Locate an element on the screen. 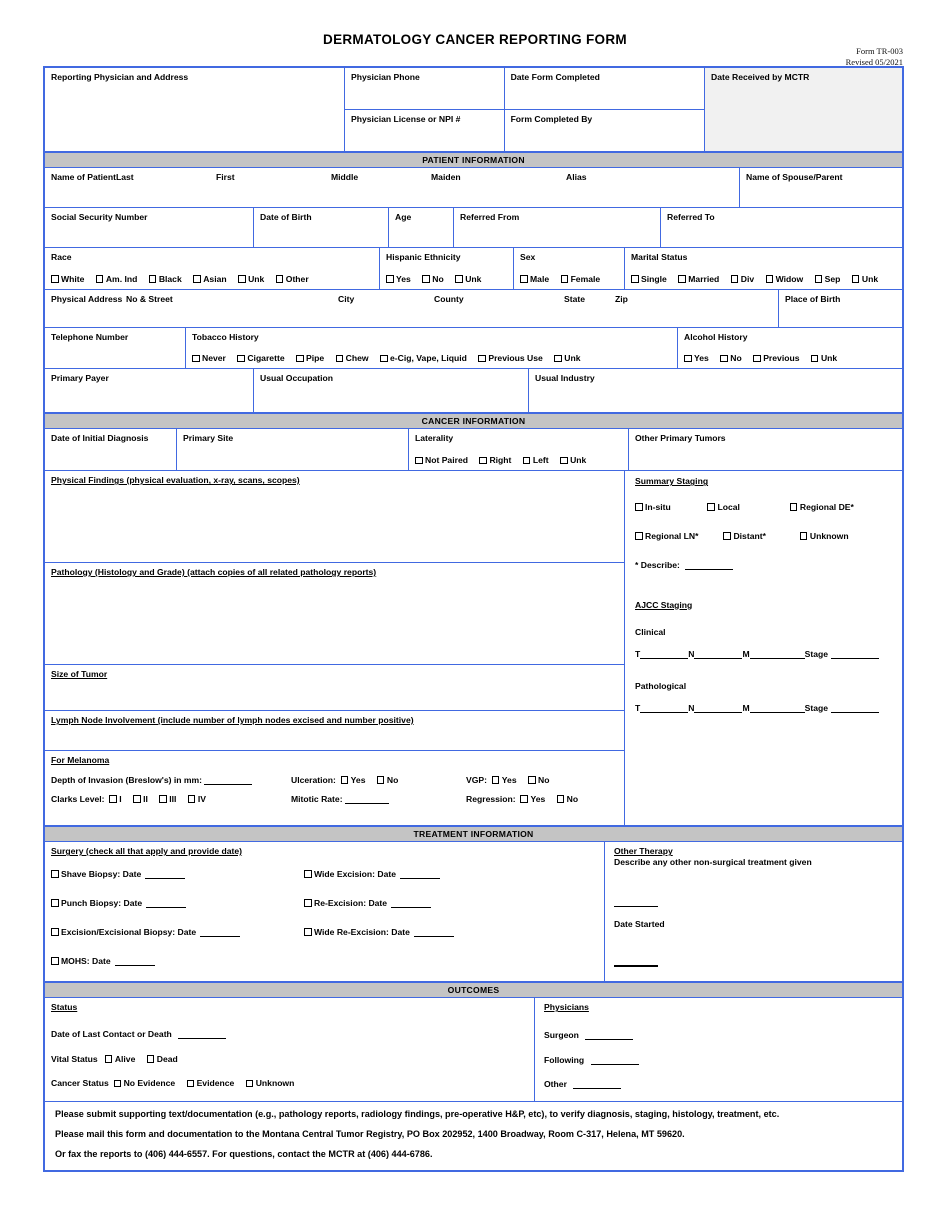 The height and width of the screenshot is (1230, 950). cancer-status-option-no-evidence: No Evidence is located at coordinates (144, 1083).